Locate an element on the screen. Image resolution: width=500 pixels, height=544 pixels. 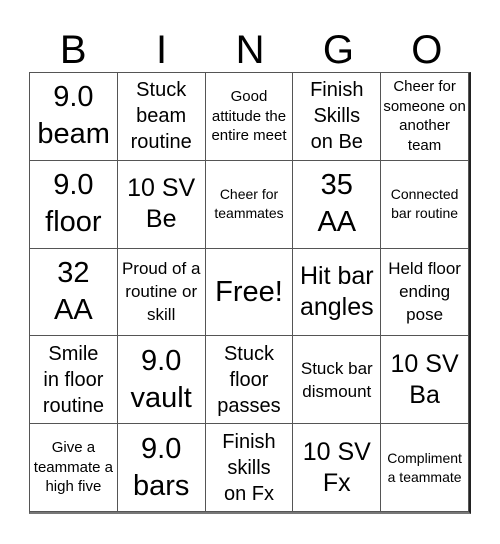
cell-text: Stuck beam routine is located at coordinates (161, 116).